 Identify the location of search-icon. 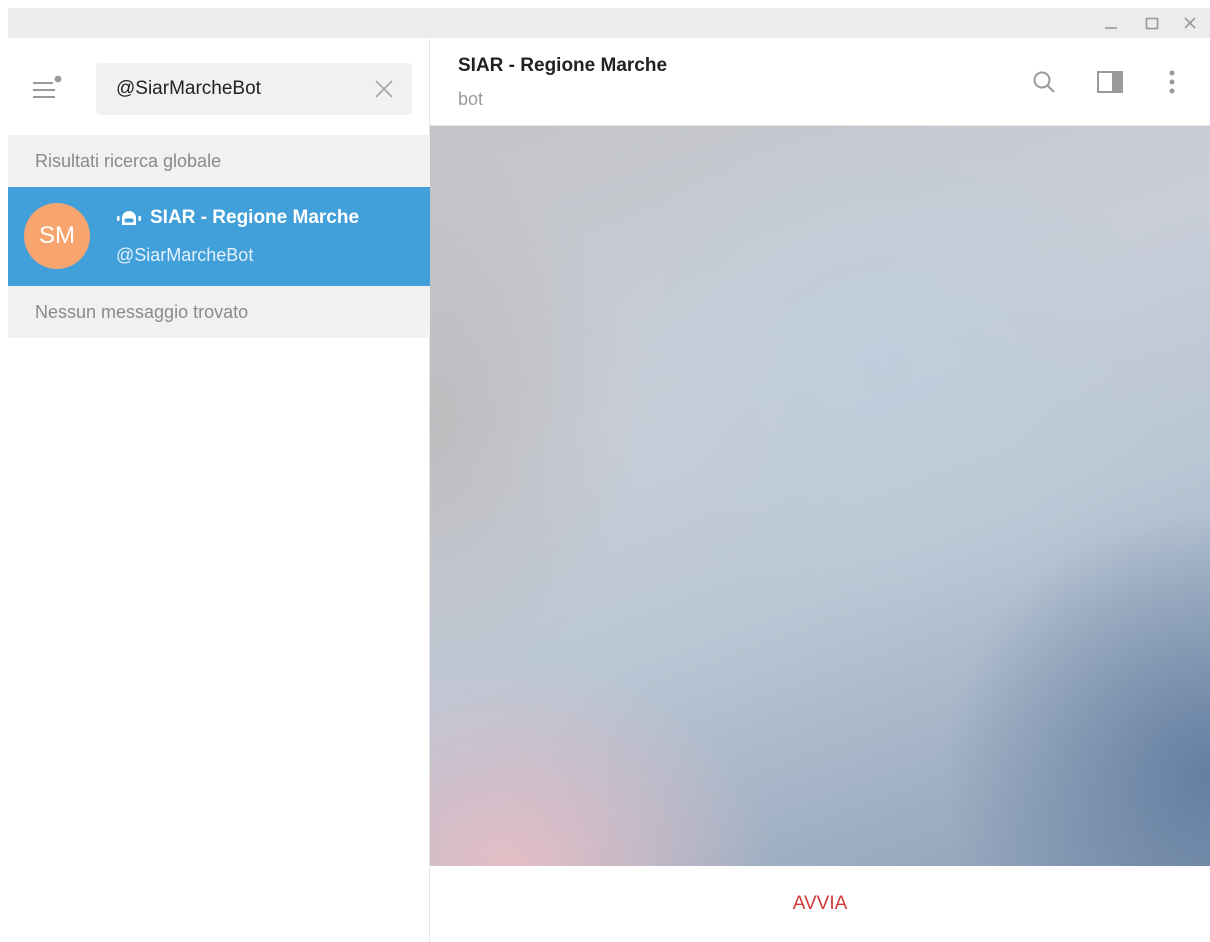
(1044, 82).